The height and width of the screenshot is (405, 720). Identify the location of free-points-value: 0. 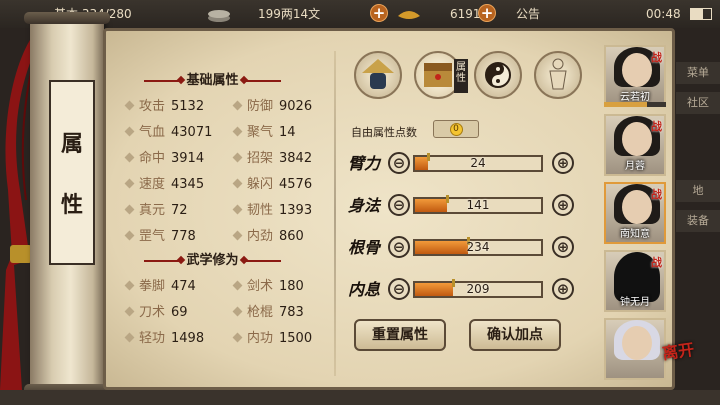
(456, 129).